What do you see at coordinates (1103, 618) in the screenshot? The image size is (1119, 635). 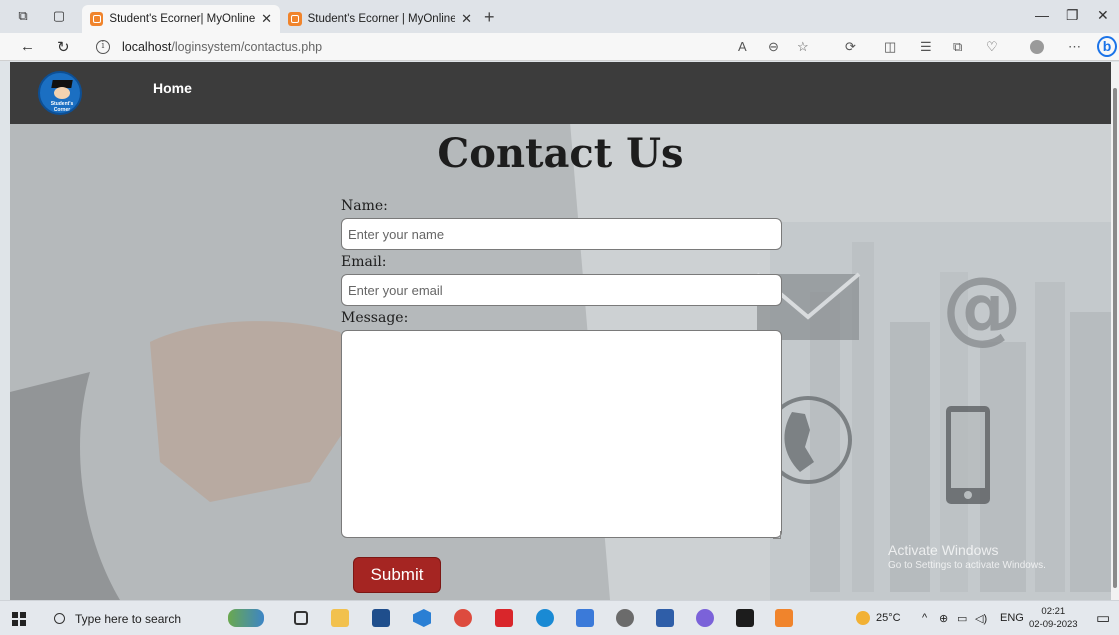 I see `notifications-icon: ▭` at bounding box center [1103, 618].